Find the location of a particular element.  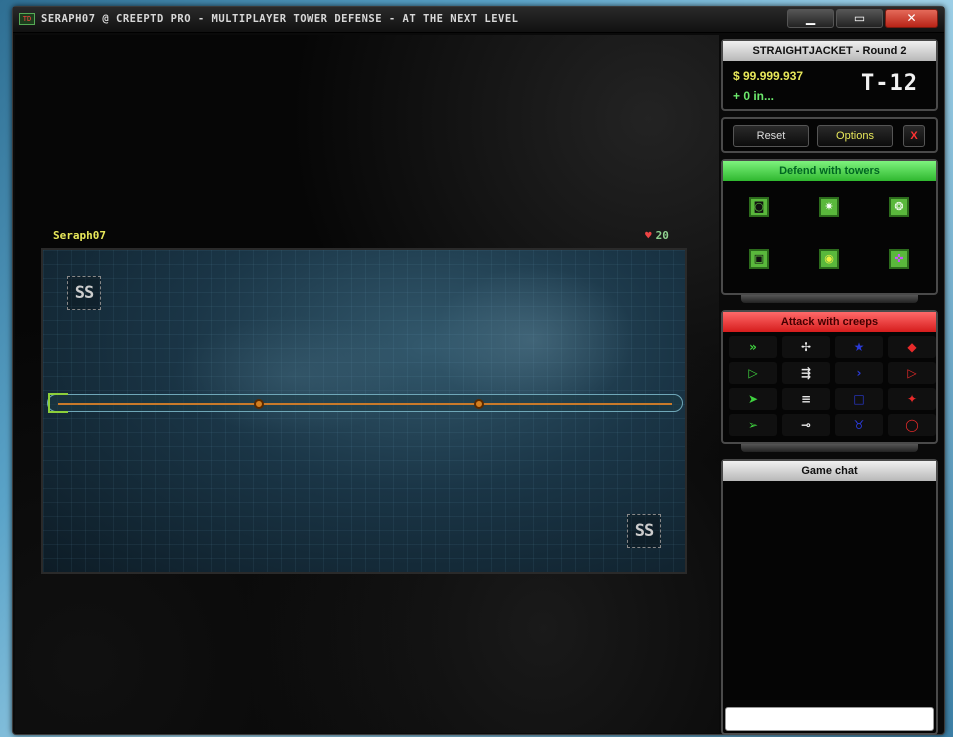

creep-button: » is located at coordinates (753, 347).